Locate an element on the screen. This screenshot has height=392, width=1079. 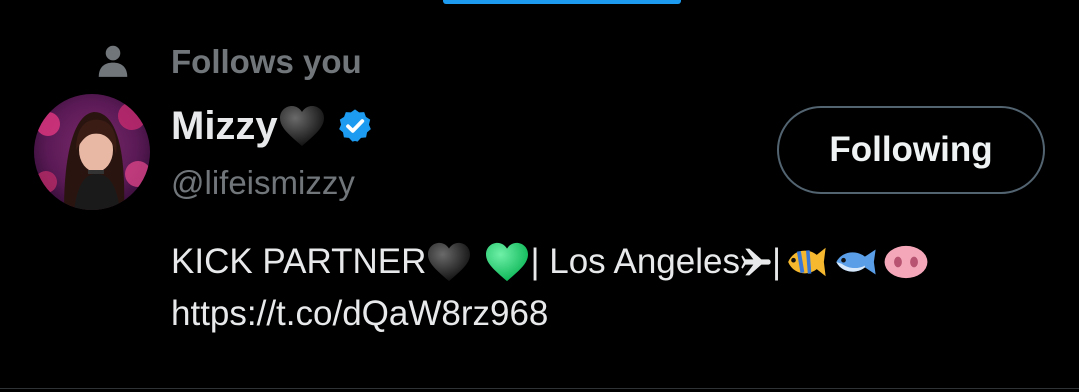
avatar is located at coordinates (92, 152).